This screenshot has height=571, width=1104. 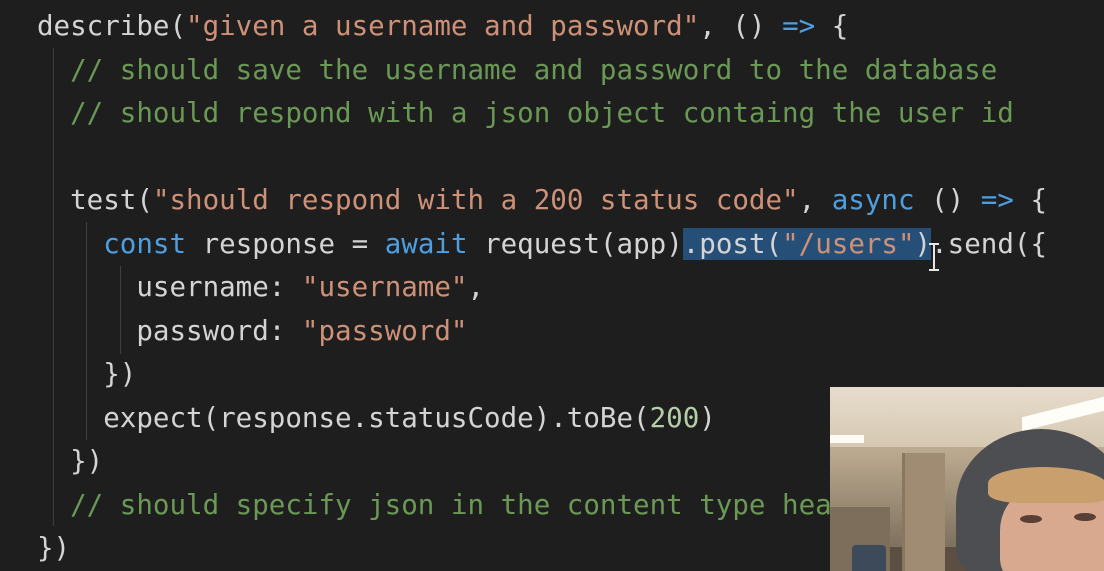 I want to click on code-token: (), so click(x=947, y=200).